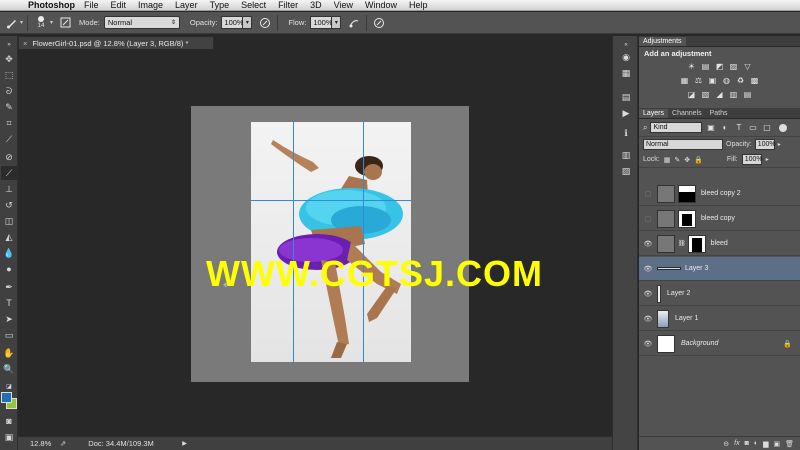  Describe the element at coordinates (381, 5) in the screenshot. I see `menu-window: Window` at that location.